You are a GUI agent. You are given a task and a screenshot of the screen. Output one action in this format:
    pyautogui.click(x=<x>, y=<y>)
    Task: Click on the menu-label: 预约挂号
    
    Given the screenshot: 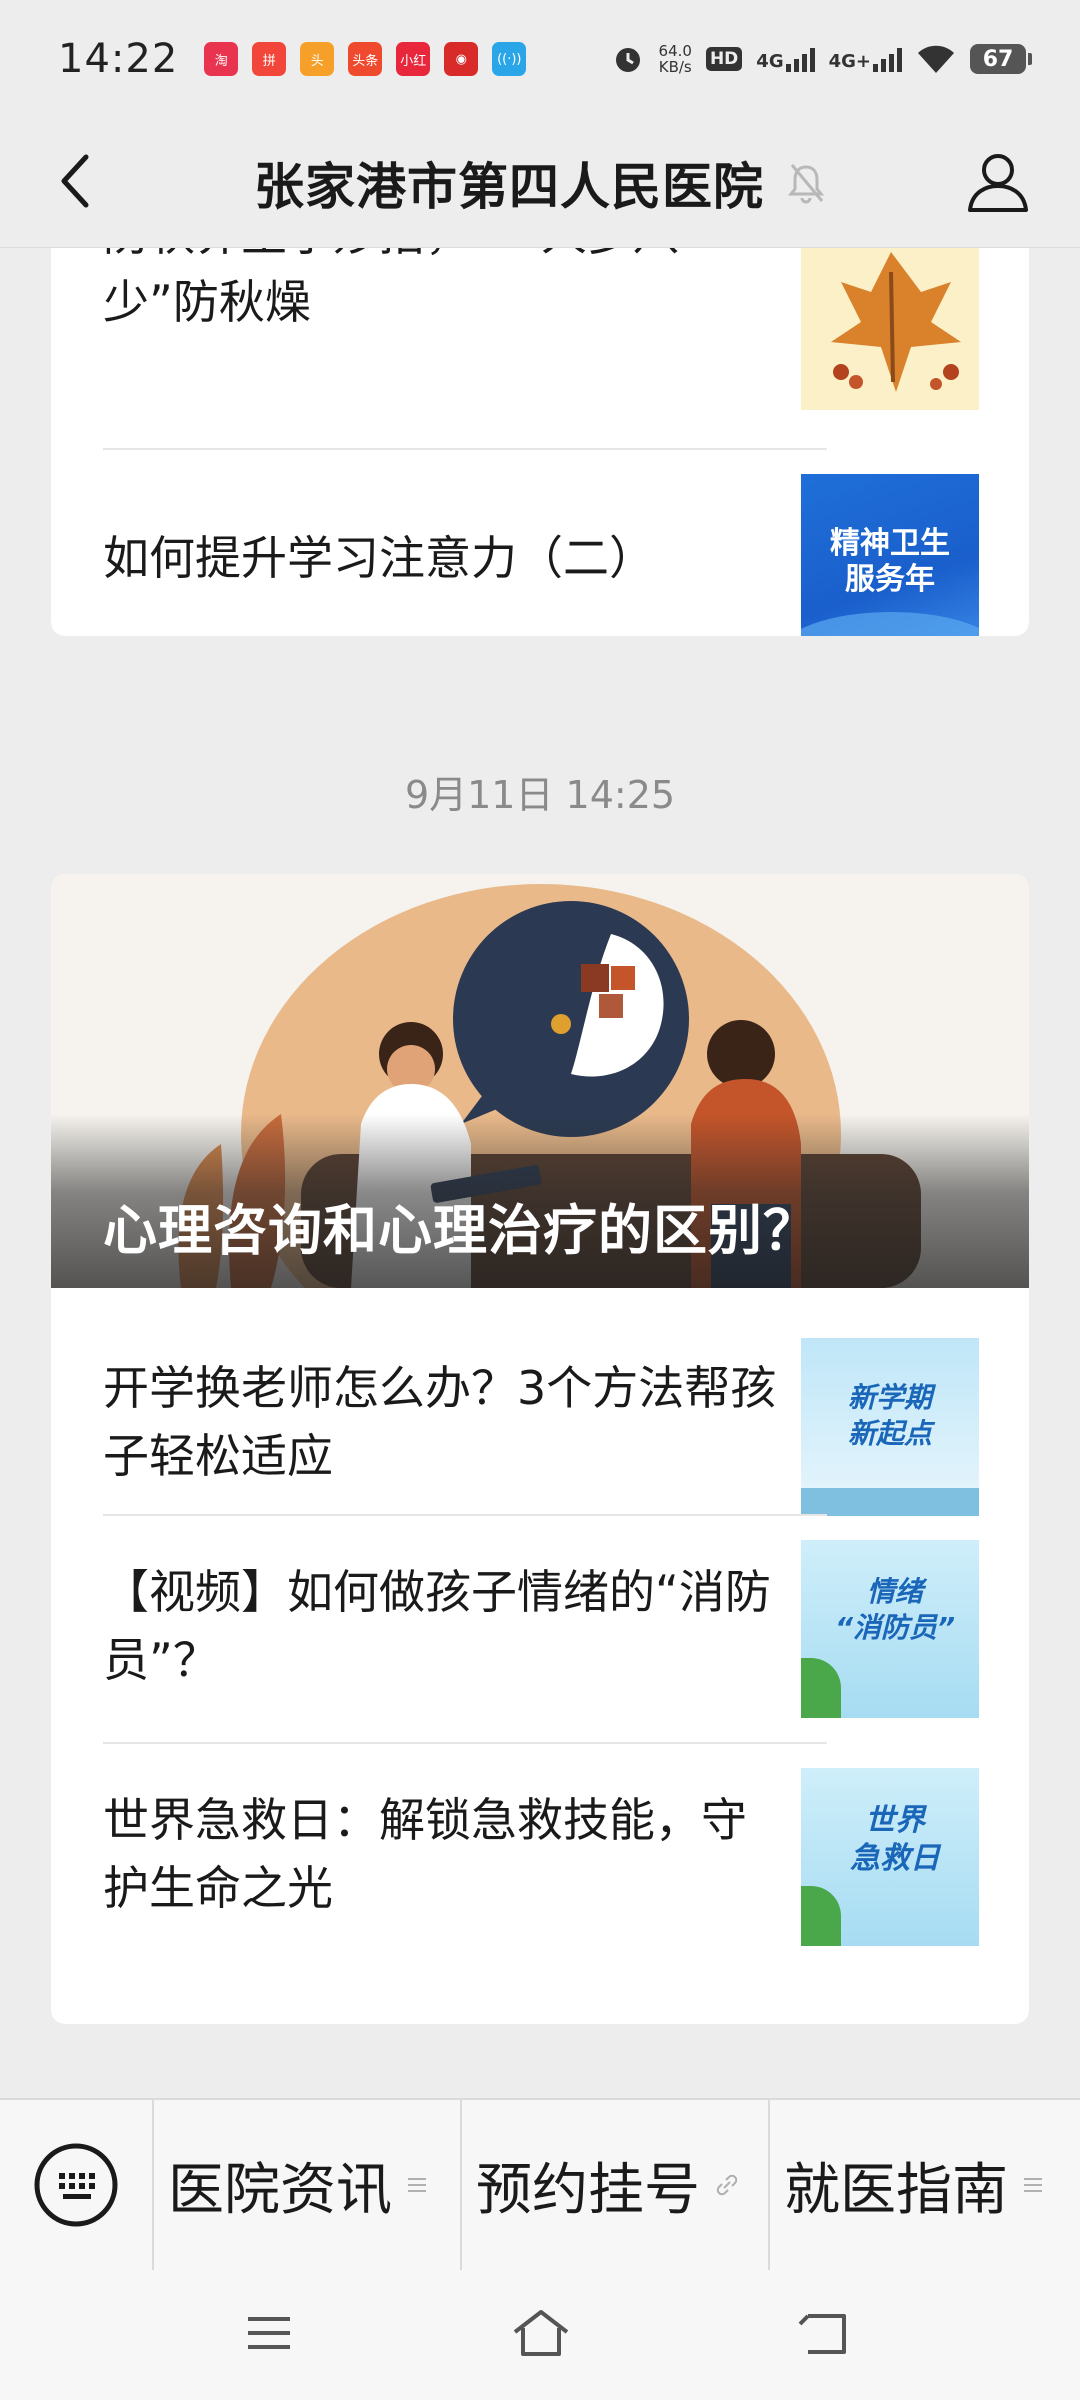 What is the action you would take?
    pyautogui.click(x=588, y=2190)
    